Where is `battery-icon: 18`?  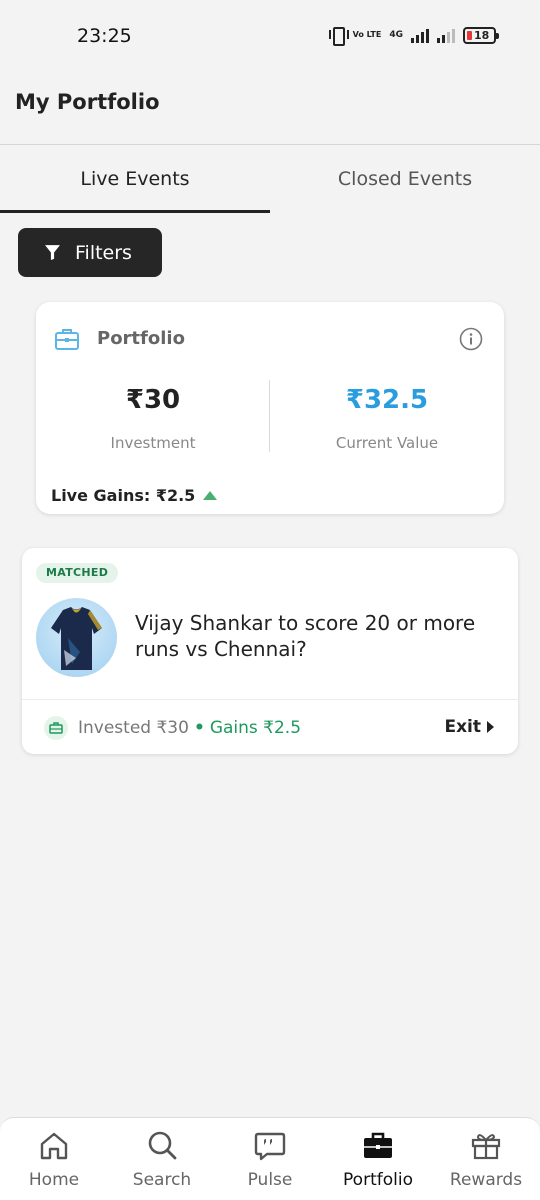
battery-icon: 18 is located at coordinates (481, 35).